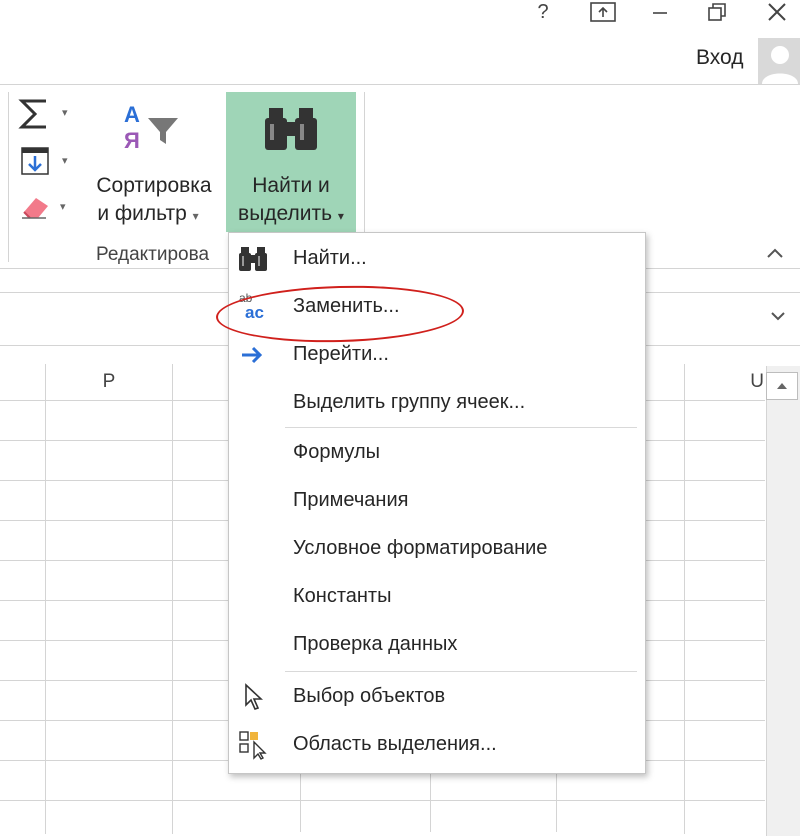 Image resolution: width=800 pixels, height=836 pixels. I want to click on triangle-up-icon, so click(782, 386).